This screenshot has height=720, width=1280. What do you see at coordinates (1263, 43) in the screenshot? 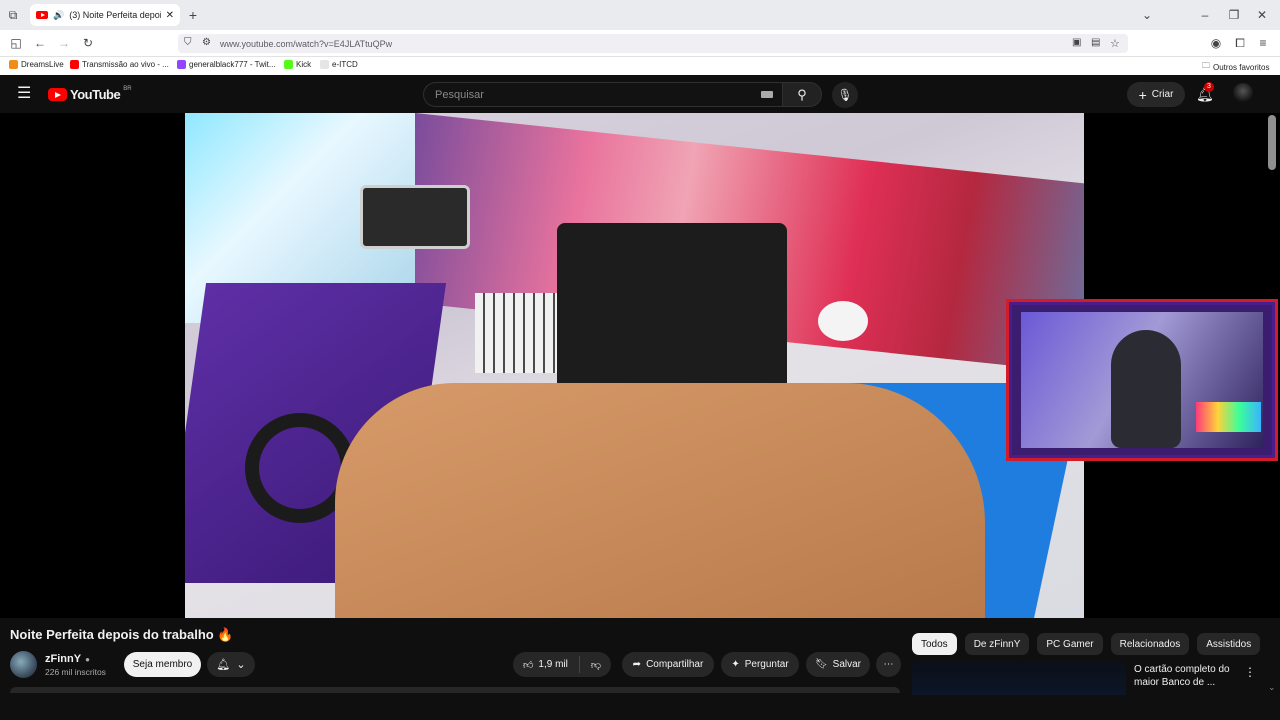
I see `menu-icon: ≡` at bounding box center [1263, 43].